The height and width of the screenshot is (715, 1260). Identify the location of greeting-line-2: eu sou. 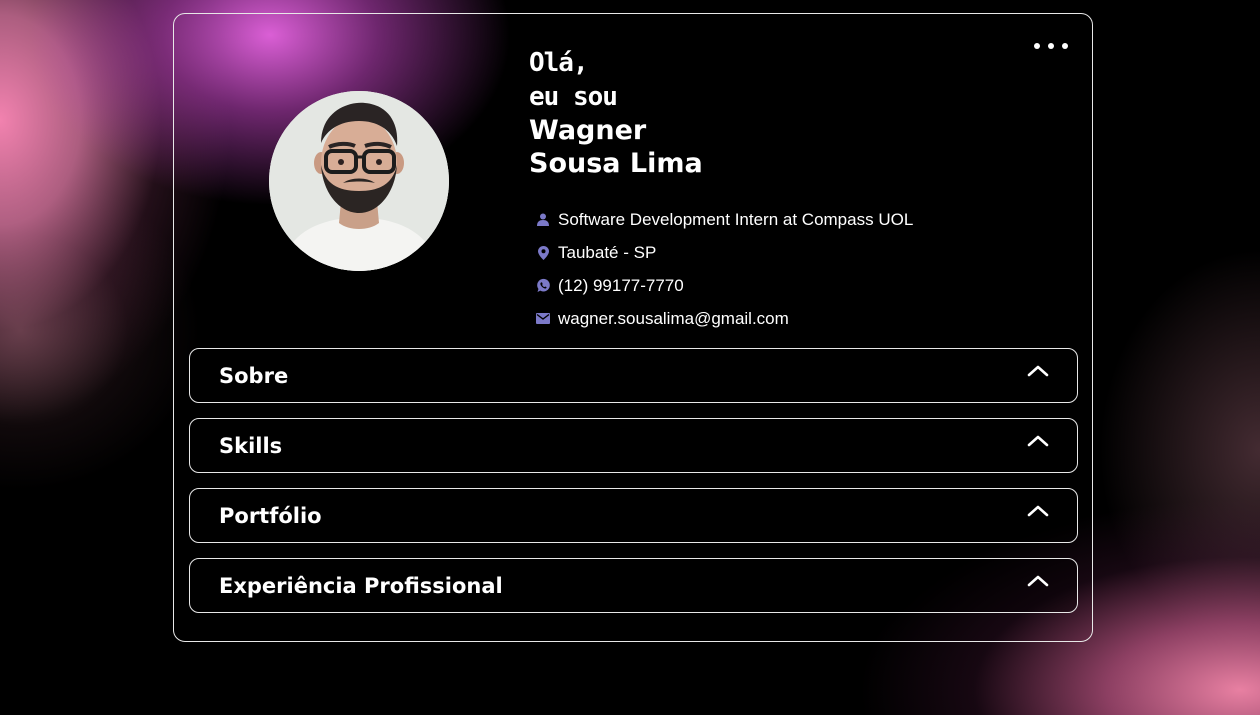
(573, 97).